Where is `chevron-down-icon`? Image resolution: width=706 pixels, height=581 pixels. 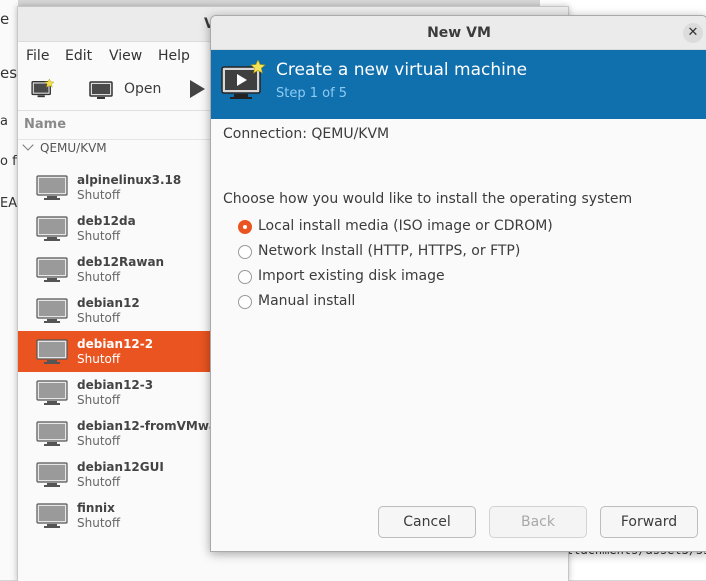 chevron-down-icon is located at coordinates (28, 145).